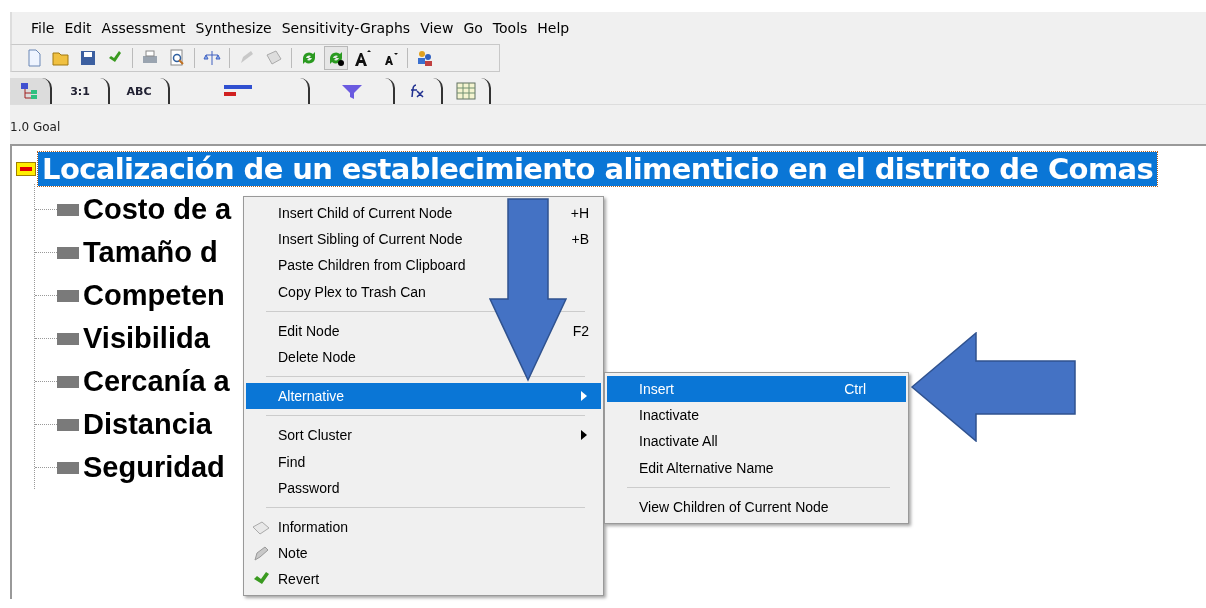 The height and width of the screenshot is (608, 1206). What do you see at coordinates (346, 28) in the screenshot?
I see `menu-item: Sensitivity-Graphs` at bounding box center [346, 28].